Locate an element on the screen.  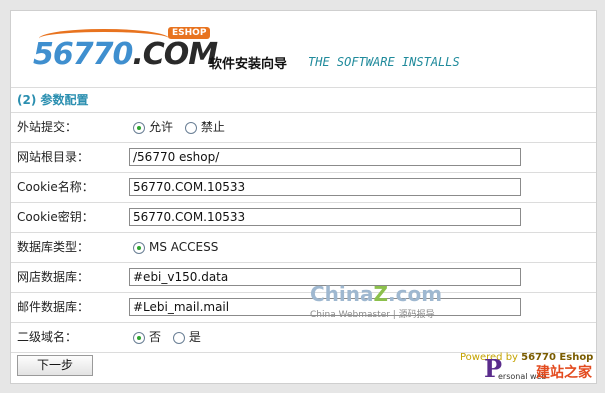
row-db-type: 数据库类型： MS ACCESS is located at coordinates (303, 248).